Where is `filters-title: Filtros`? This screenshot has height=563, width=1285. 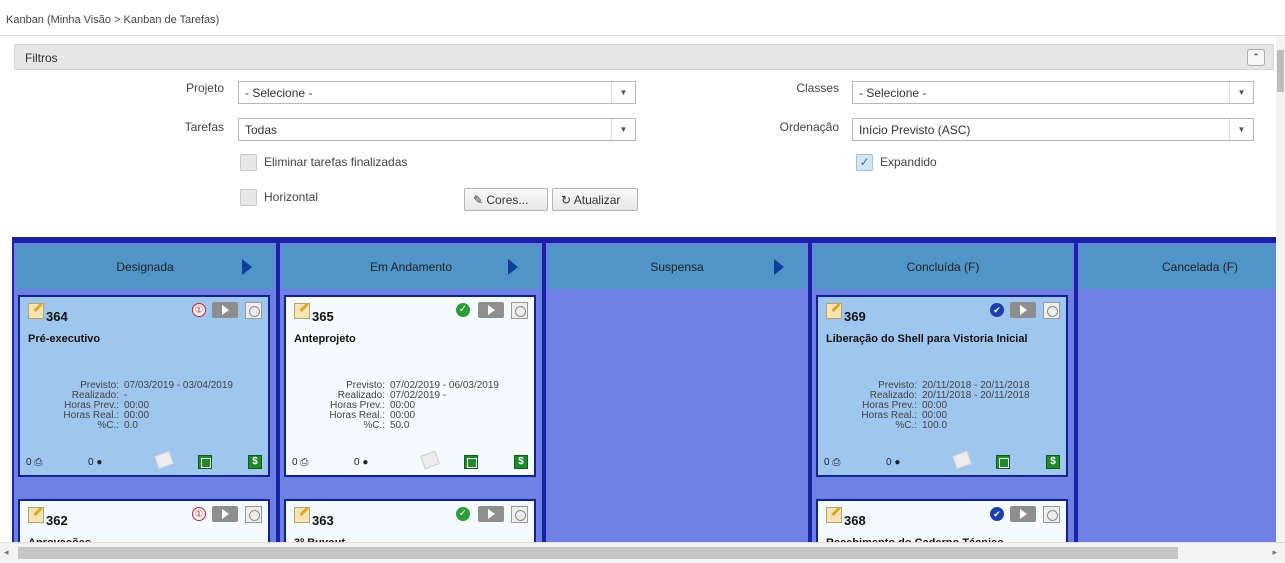
filters-title: Filtros is located at coordinates (41, 58).